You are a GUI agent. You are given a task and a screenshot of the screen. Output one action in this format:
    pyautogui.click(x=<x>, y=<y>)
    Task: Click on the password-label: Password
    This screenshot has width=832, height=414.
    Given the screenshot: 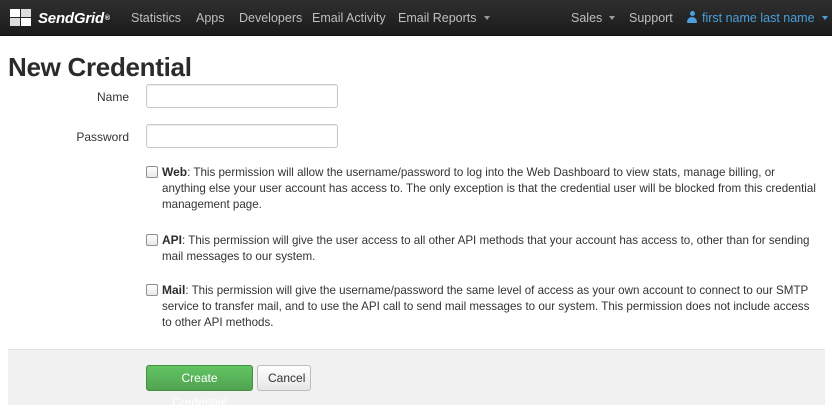 What is the action you would take?
    pyautogui.click(x=102, y=137)
    